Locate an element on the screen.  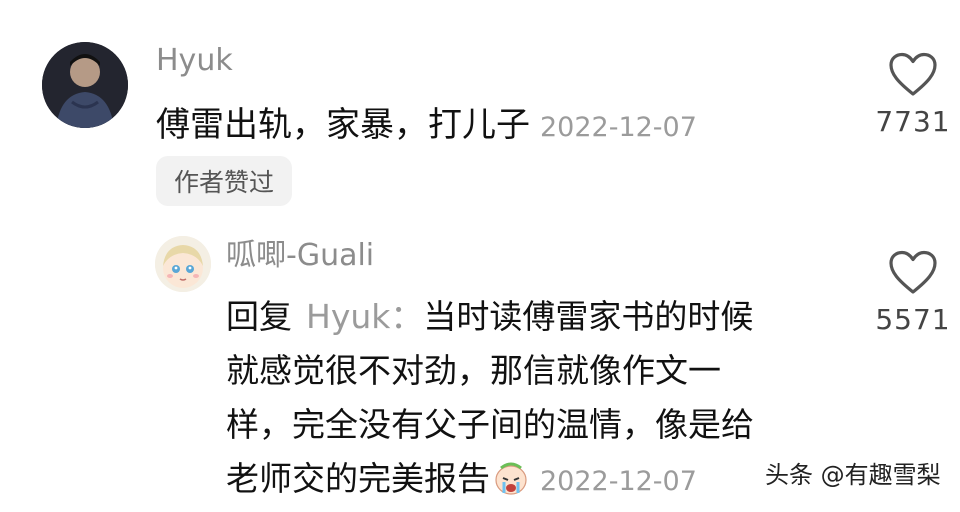
reply-prefix: 回复 is located at coordinates (259, 316).